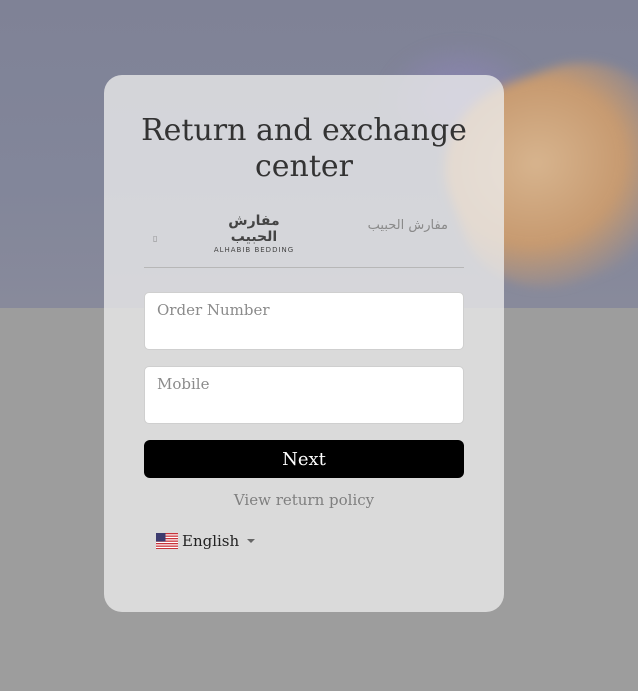  Describe the element at coordinates (254, 229) in the screenshot. I see `logo-arabic-text: مفارش الحبيب` at that location.